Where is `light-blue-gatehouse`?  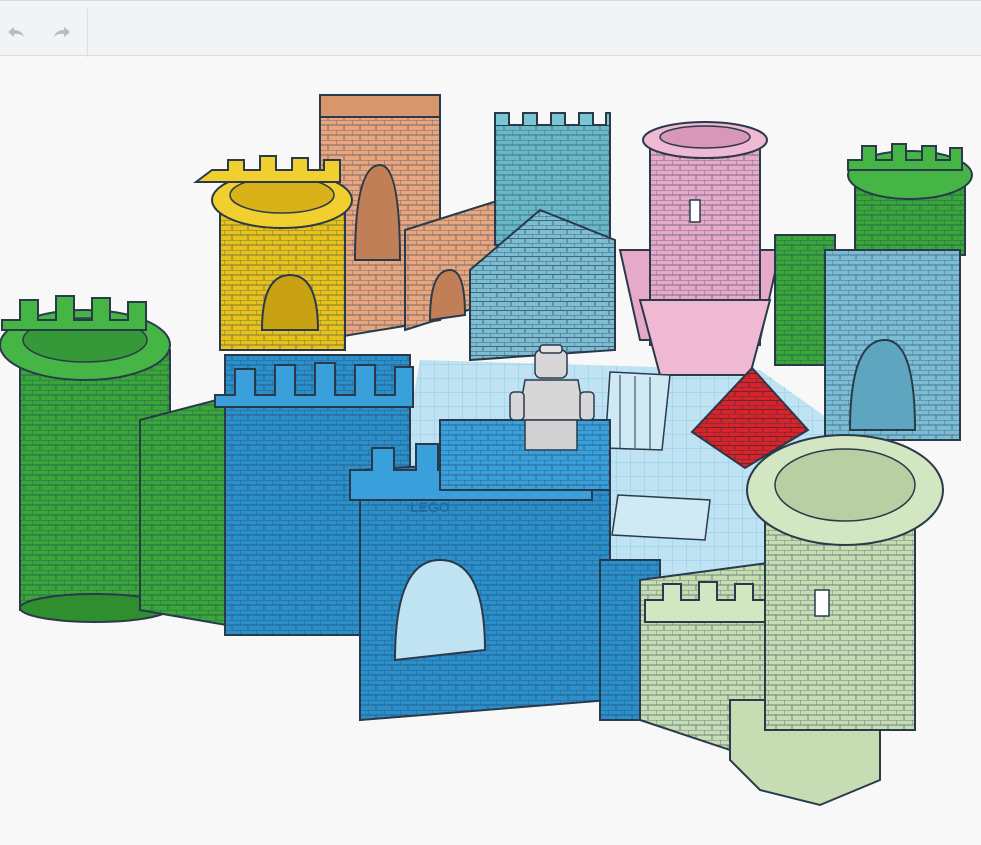 light-blue-gatehouse is located at coordinates (892, 345).